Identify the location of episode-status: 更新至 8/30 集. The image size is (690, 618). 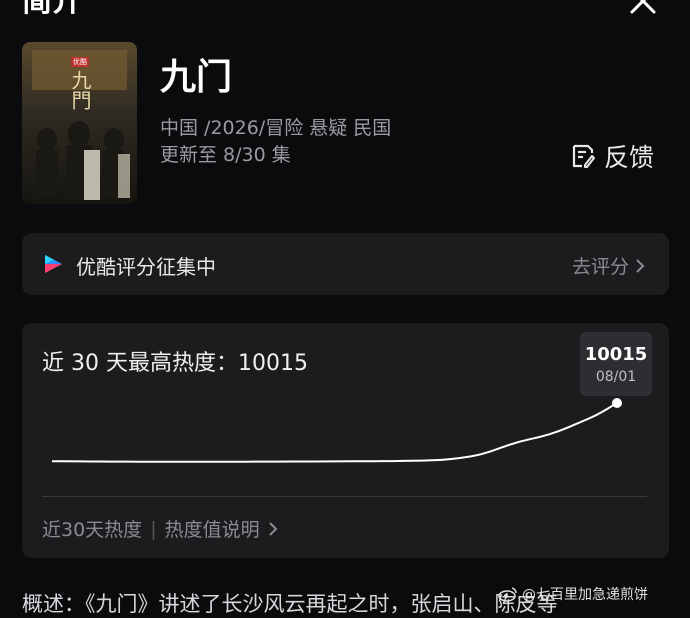
(225, 155).